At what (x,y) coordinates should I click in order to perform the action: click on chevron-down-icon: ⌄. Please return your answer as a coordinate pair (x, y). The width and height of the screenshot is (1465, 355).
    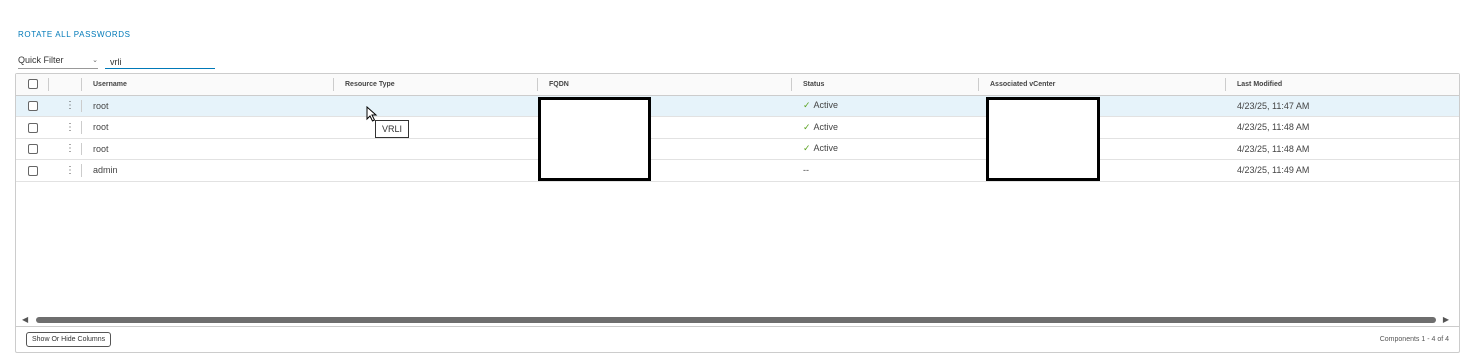
    Looking at the image, I should click on (95, 60).